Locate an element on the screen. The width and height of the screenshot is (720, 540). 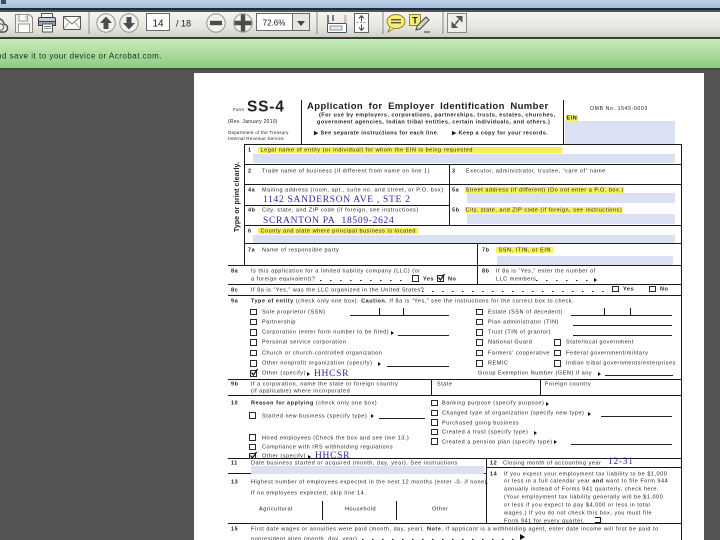
svg-text: 72.6% is located at coordinates (274, 23).